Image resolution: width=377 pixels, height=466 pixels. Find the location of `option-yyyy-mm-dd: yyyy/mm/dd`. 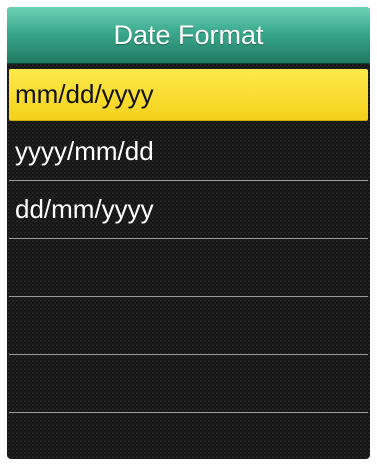

option-yyyy-mm-dd: yyyy/mm/dd is located at coordinates (188, 152).